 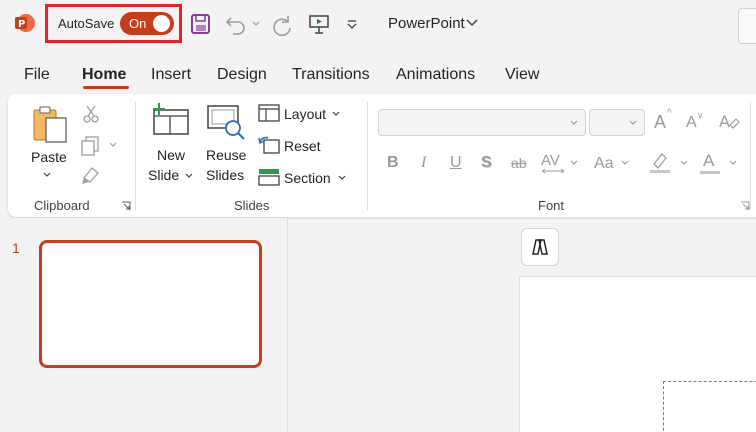 What do you see at coordinates (37, 75) in the screenshot?
I see `tab-file: File` at bounding box center [37, 75].